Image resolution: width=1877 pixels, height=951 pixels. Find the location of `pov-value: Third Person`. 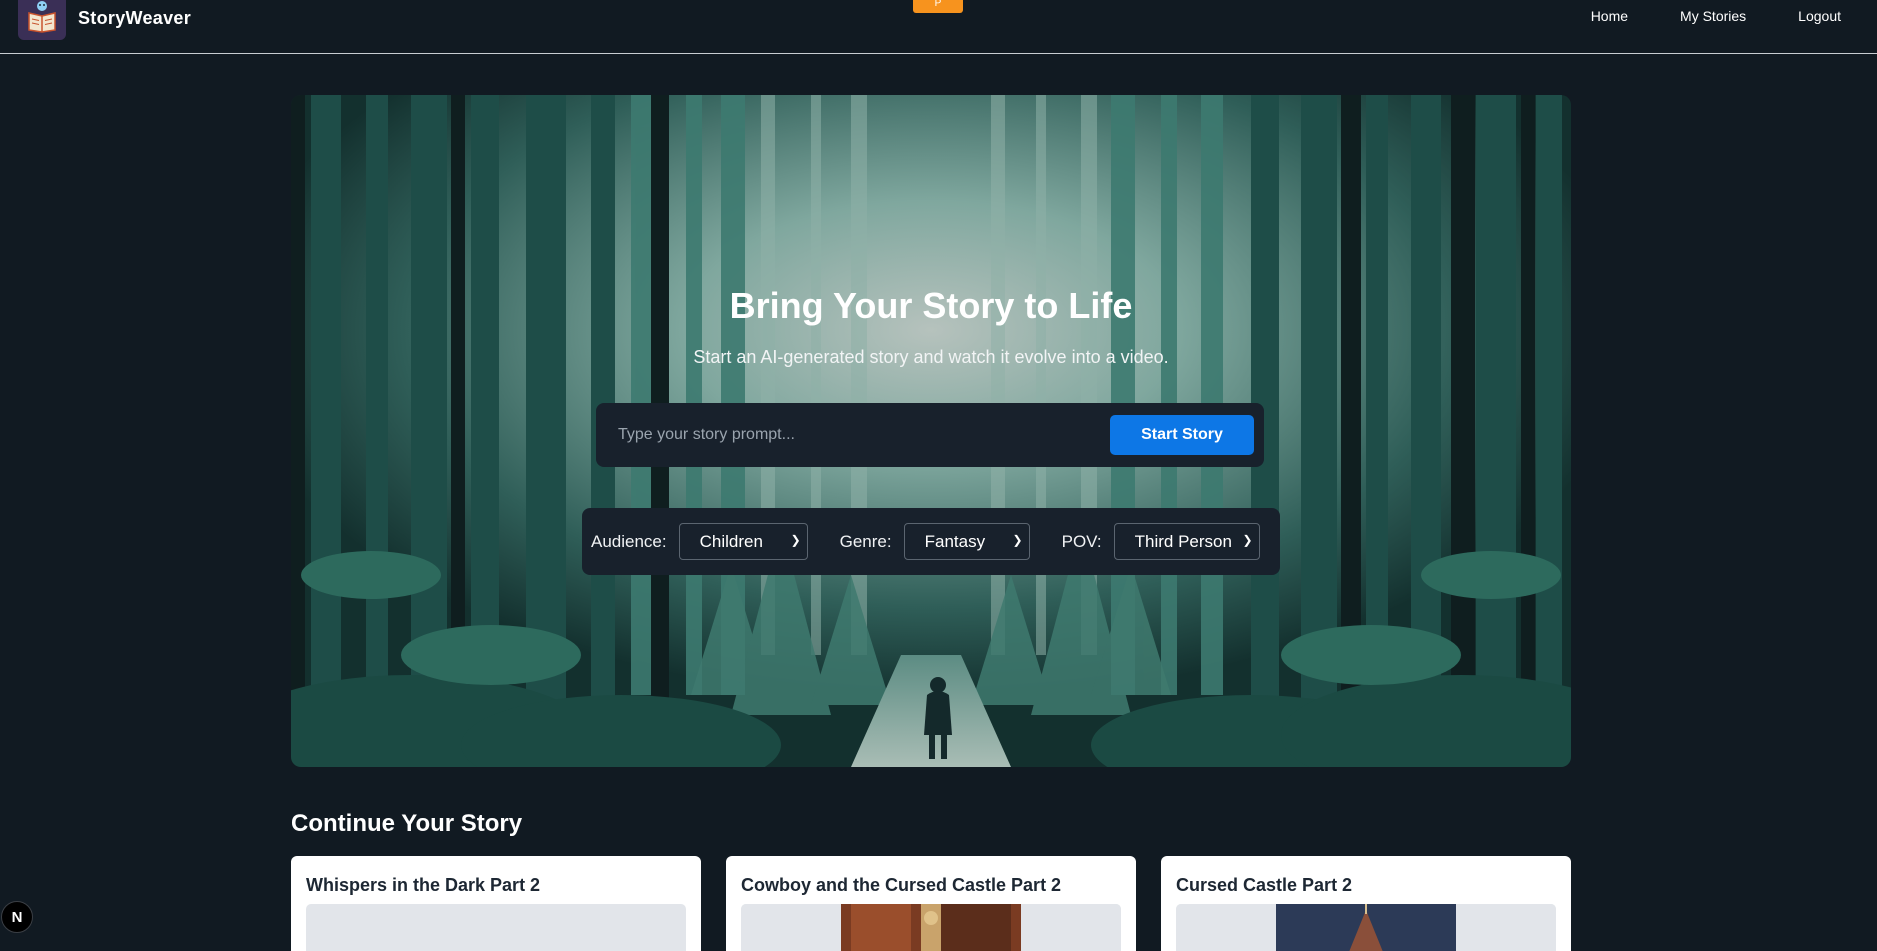

pov-value: Third Person is located at coordinates (1183, 541).